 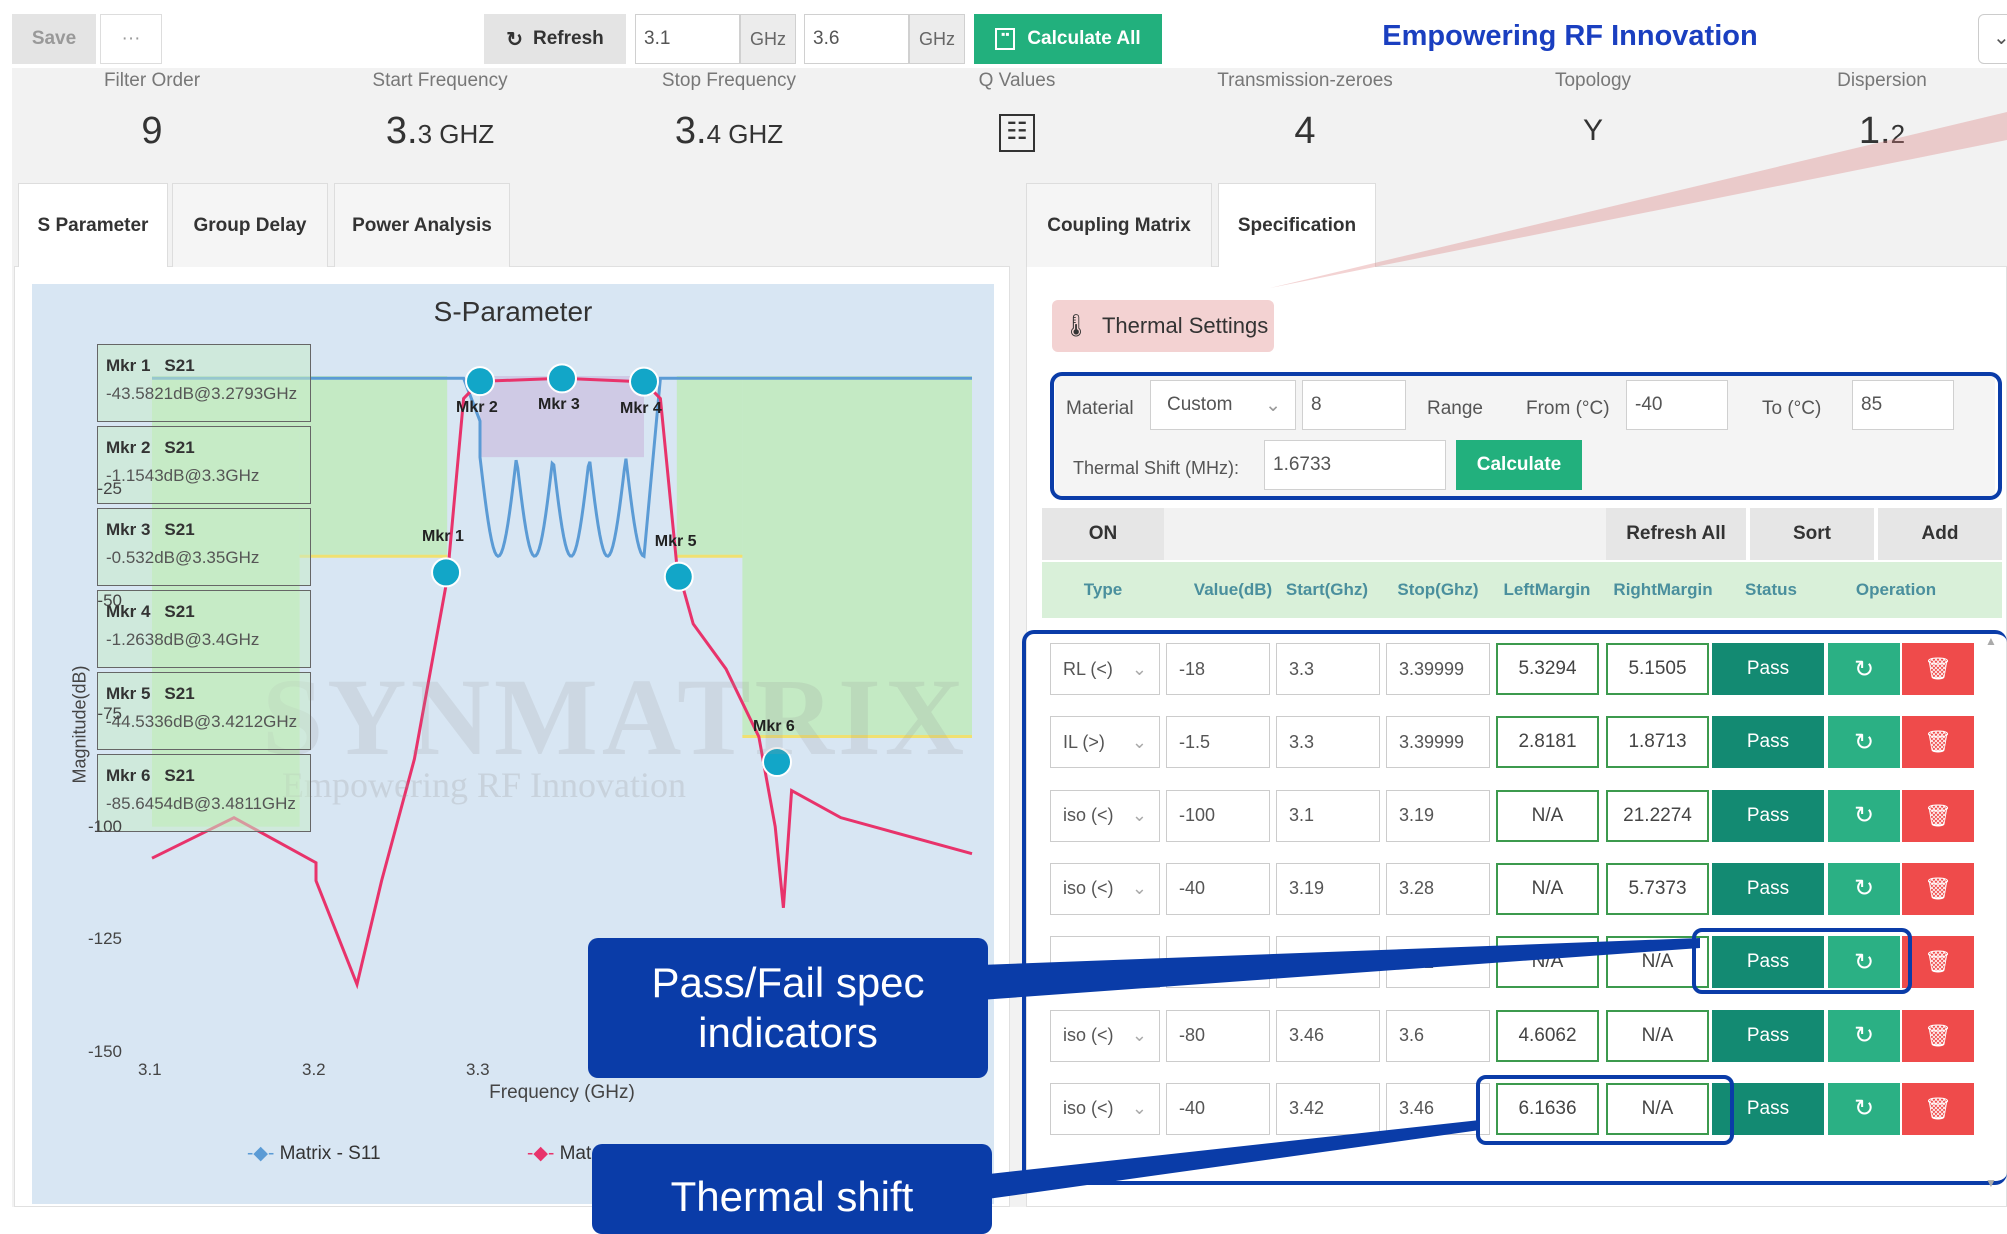 What do you see at coordinates (788, 1008) in the screenshot?
I see `passfail-callout: Pass/Fail spec indicators` at bounding box center [788, 1008].